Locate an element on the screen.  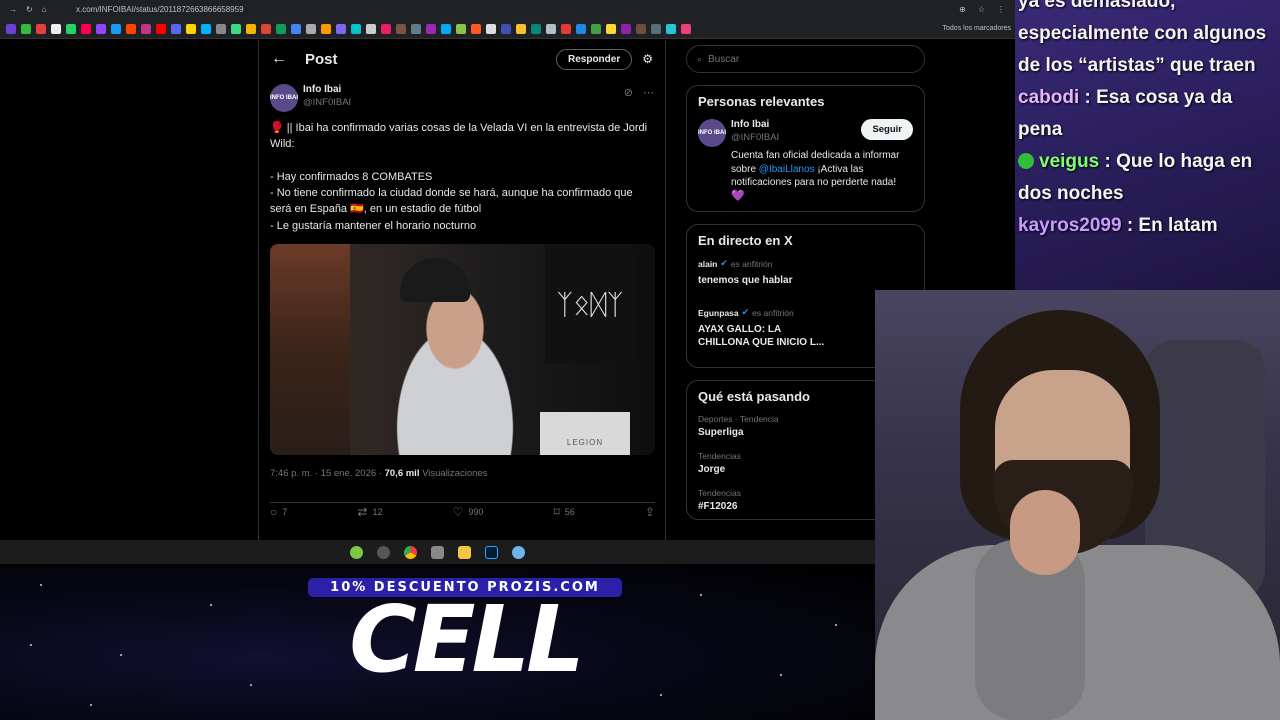
search-input: ⌕ Buscar is located at coordinates (805, 59).